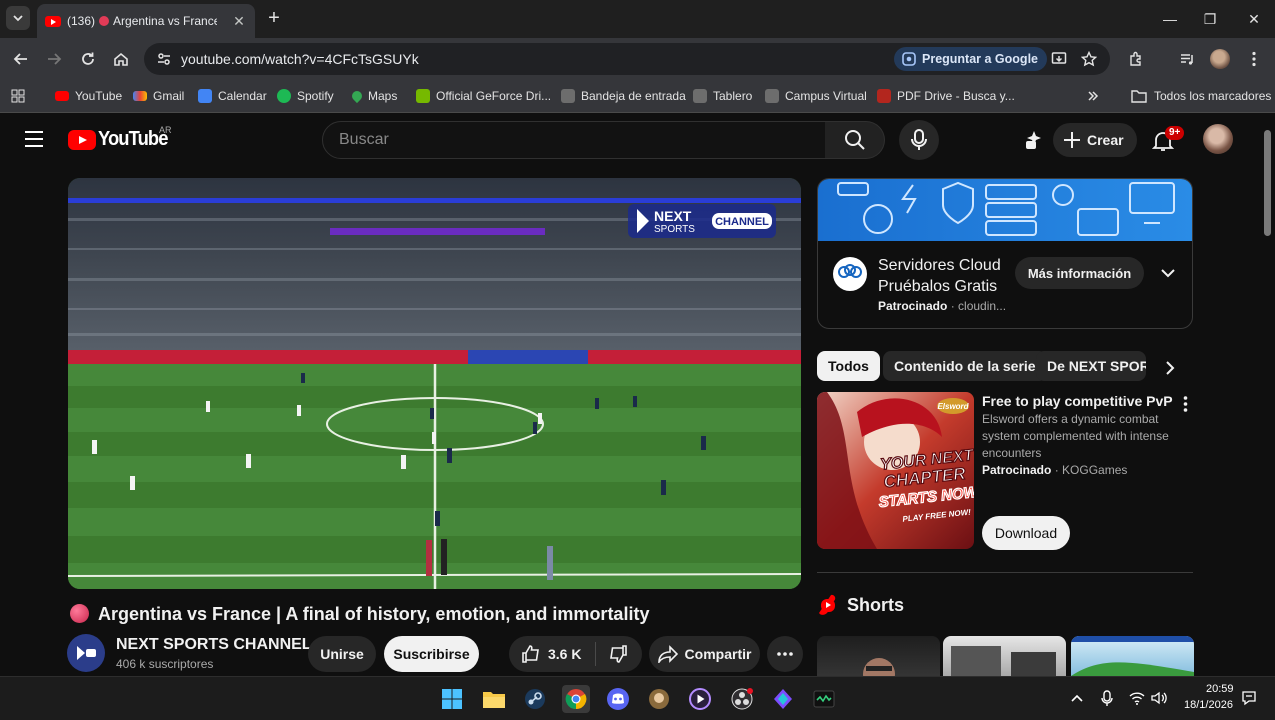 The height and width of the screenshot is (720, 1275). Describe the element at coordinates (18, 96) in the screenshot. I see `apps-button` at that location.